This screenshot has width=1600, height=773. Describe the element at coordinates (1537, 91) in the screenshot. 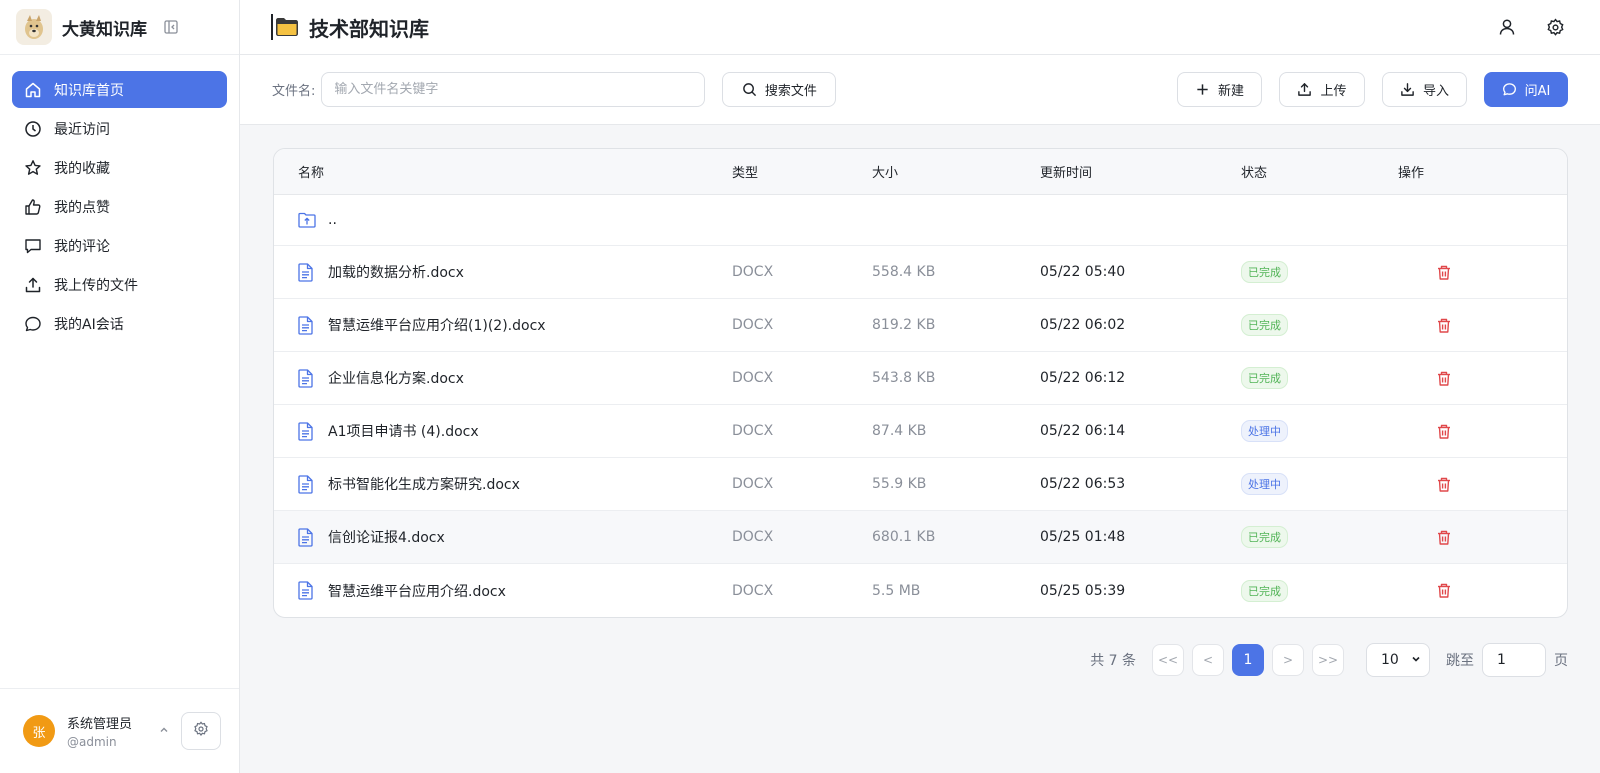

I see `ask-ai-button-label: 问AI` at that location.